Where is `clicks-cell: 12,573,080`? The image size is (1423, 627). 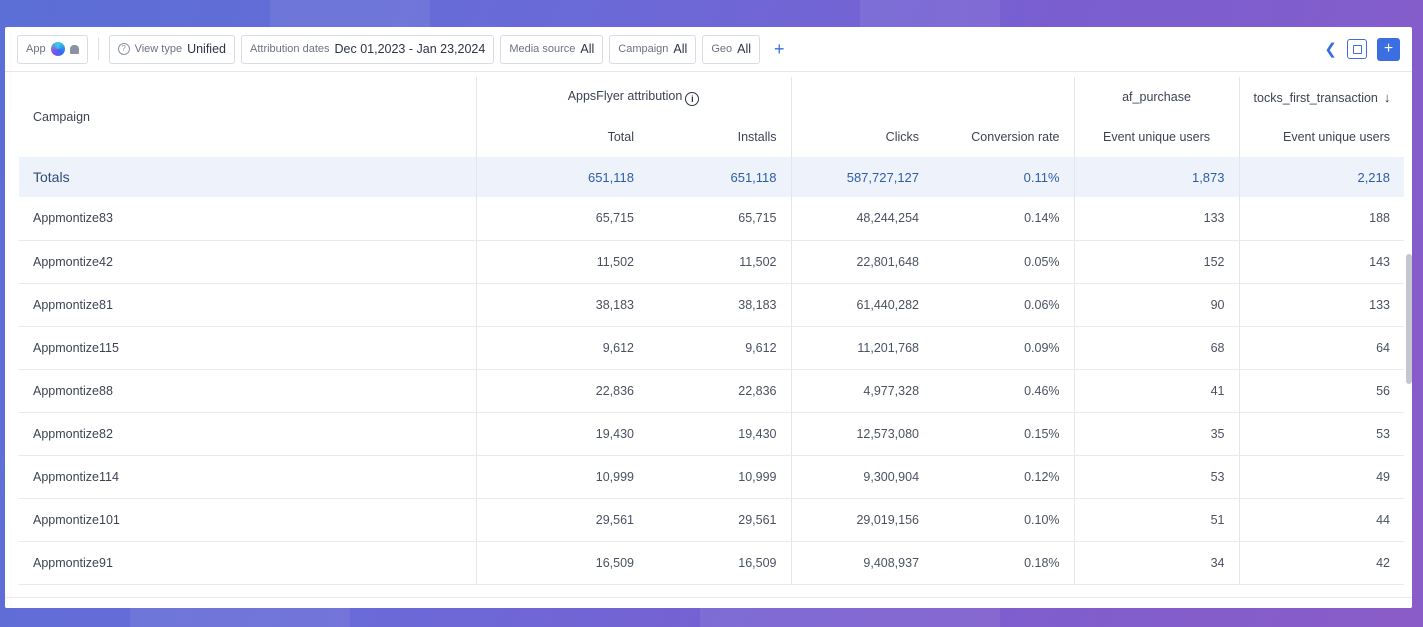
clicks-cell: 12,573,080 is located at coordinates (862, 434).